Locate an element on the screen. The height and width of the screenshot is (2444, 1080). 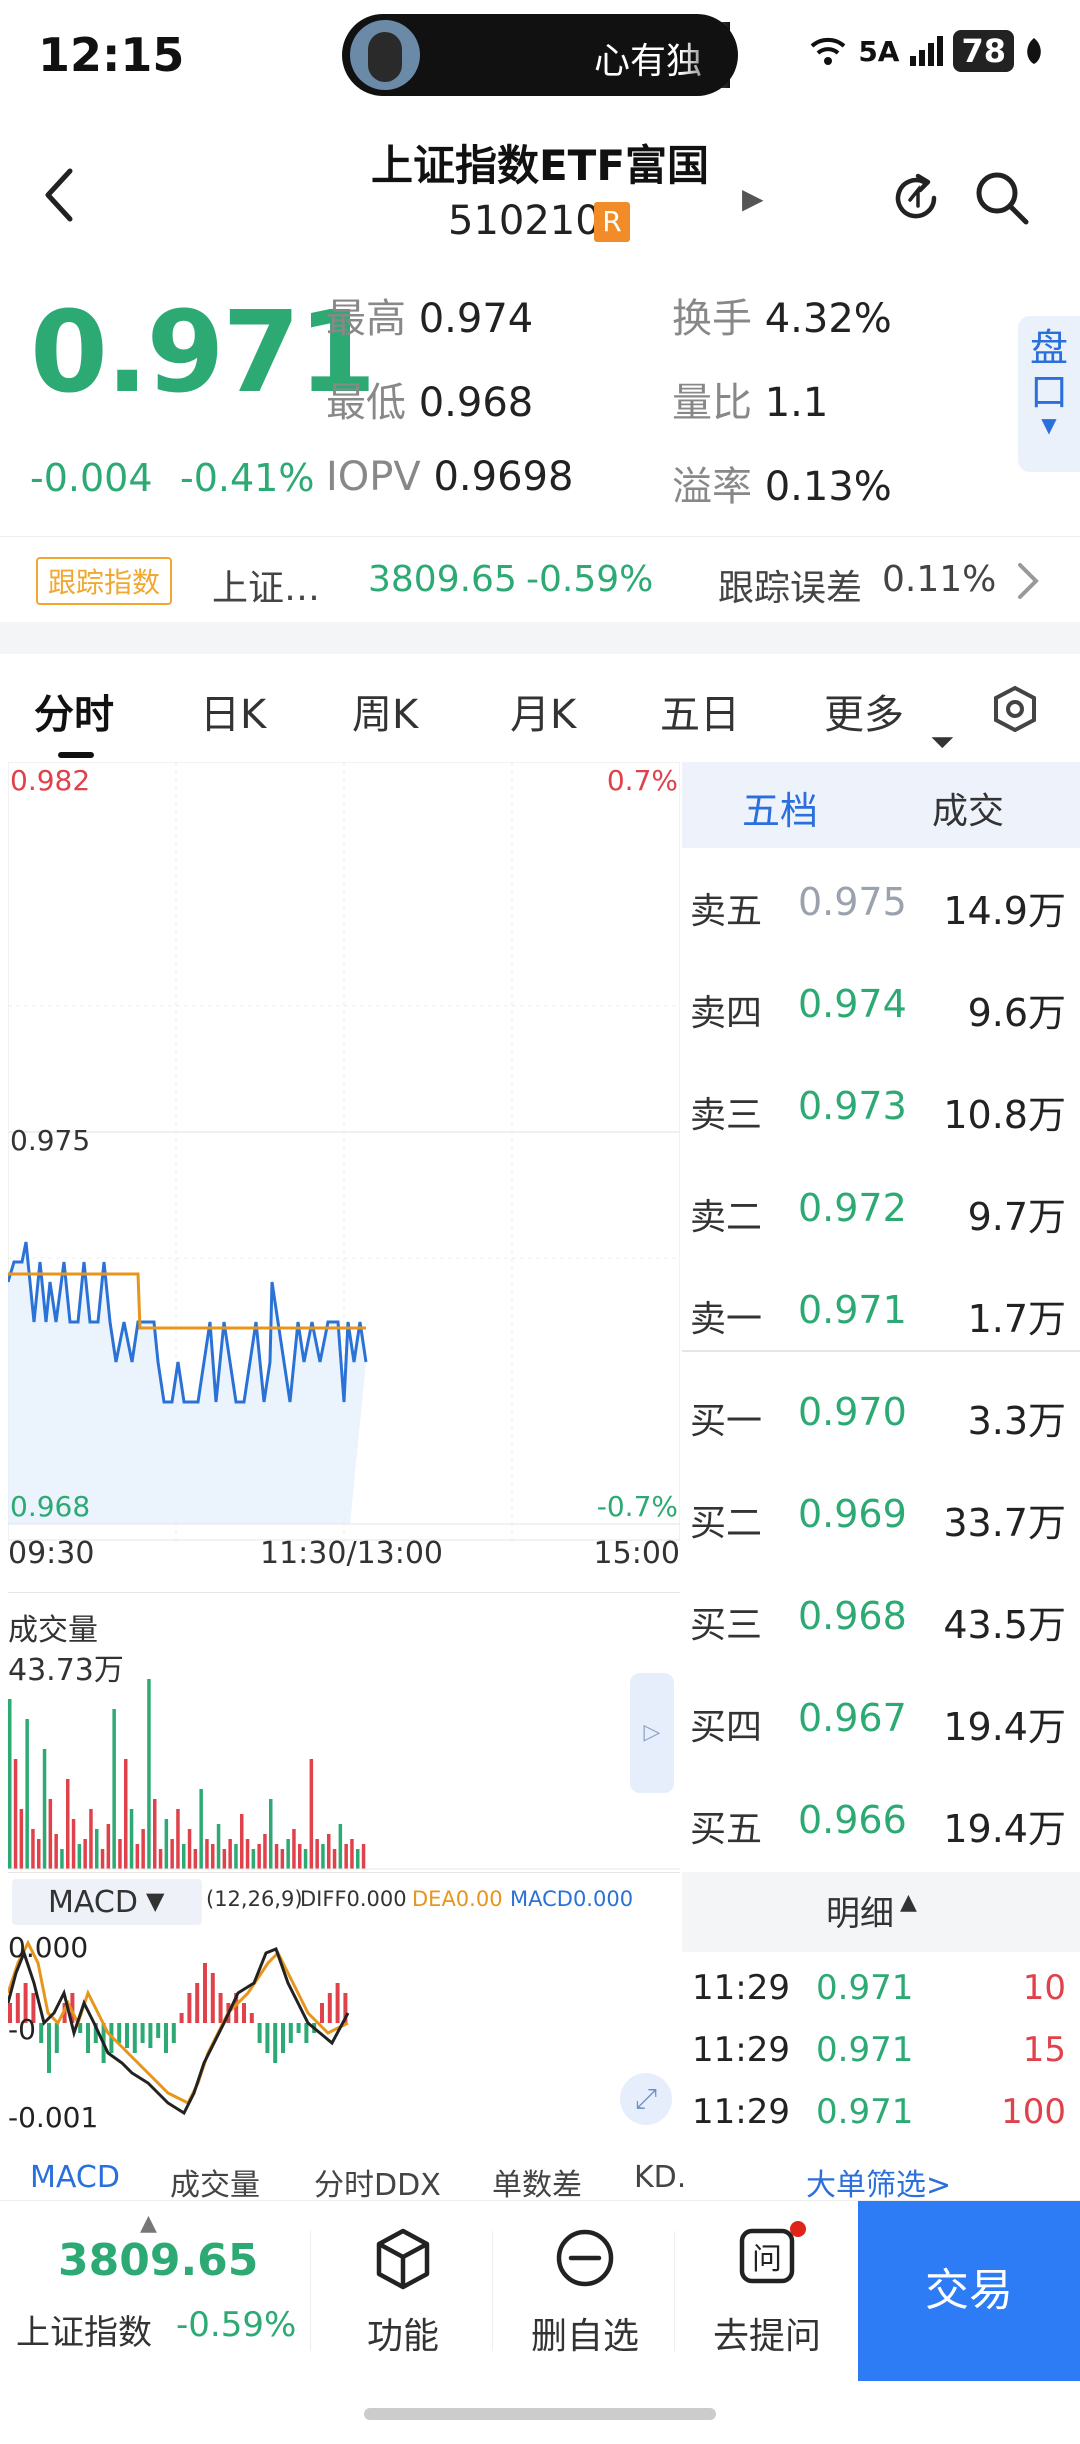
tab-weekly-k: 周K is located at coordinates (385, 711).